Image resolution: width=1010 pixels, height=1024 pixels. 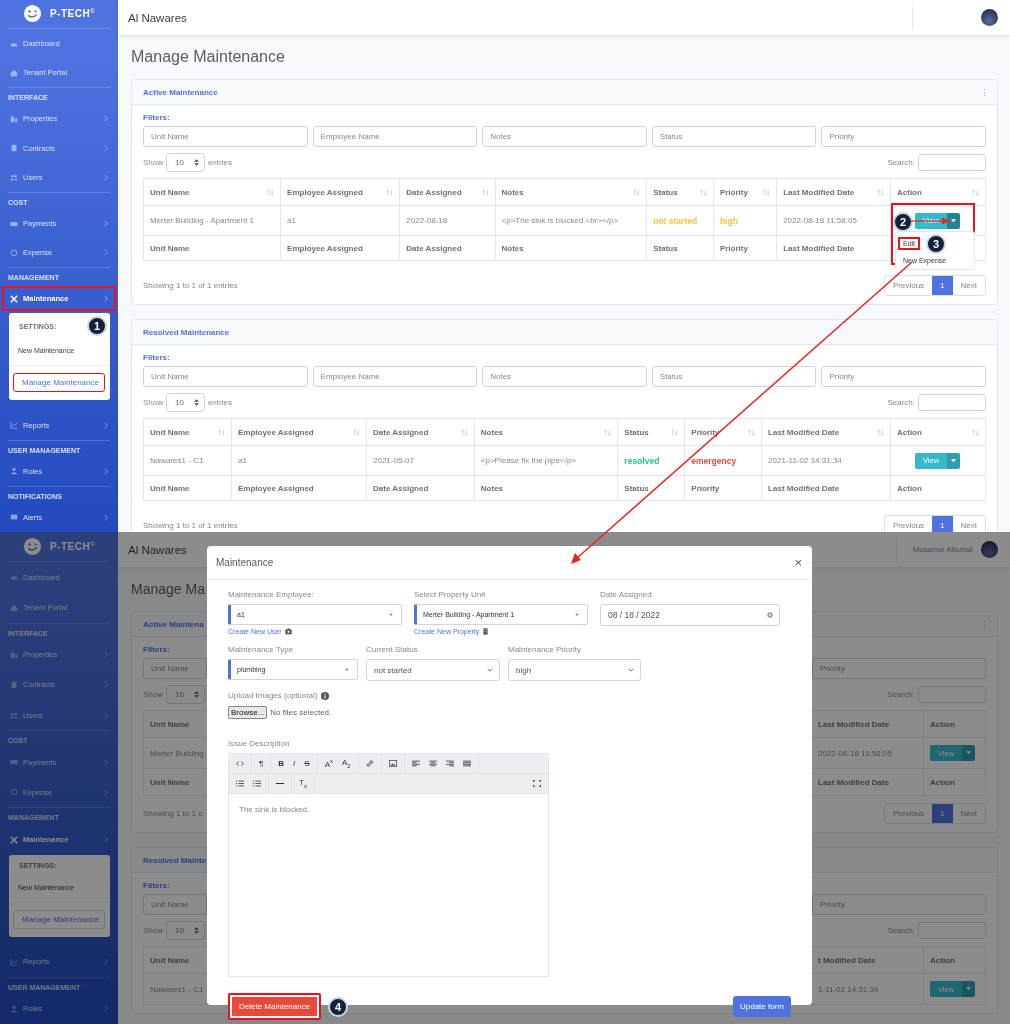 I want to click on format-button: A$_{2}$, so click(x=346, y=763).